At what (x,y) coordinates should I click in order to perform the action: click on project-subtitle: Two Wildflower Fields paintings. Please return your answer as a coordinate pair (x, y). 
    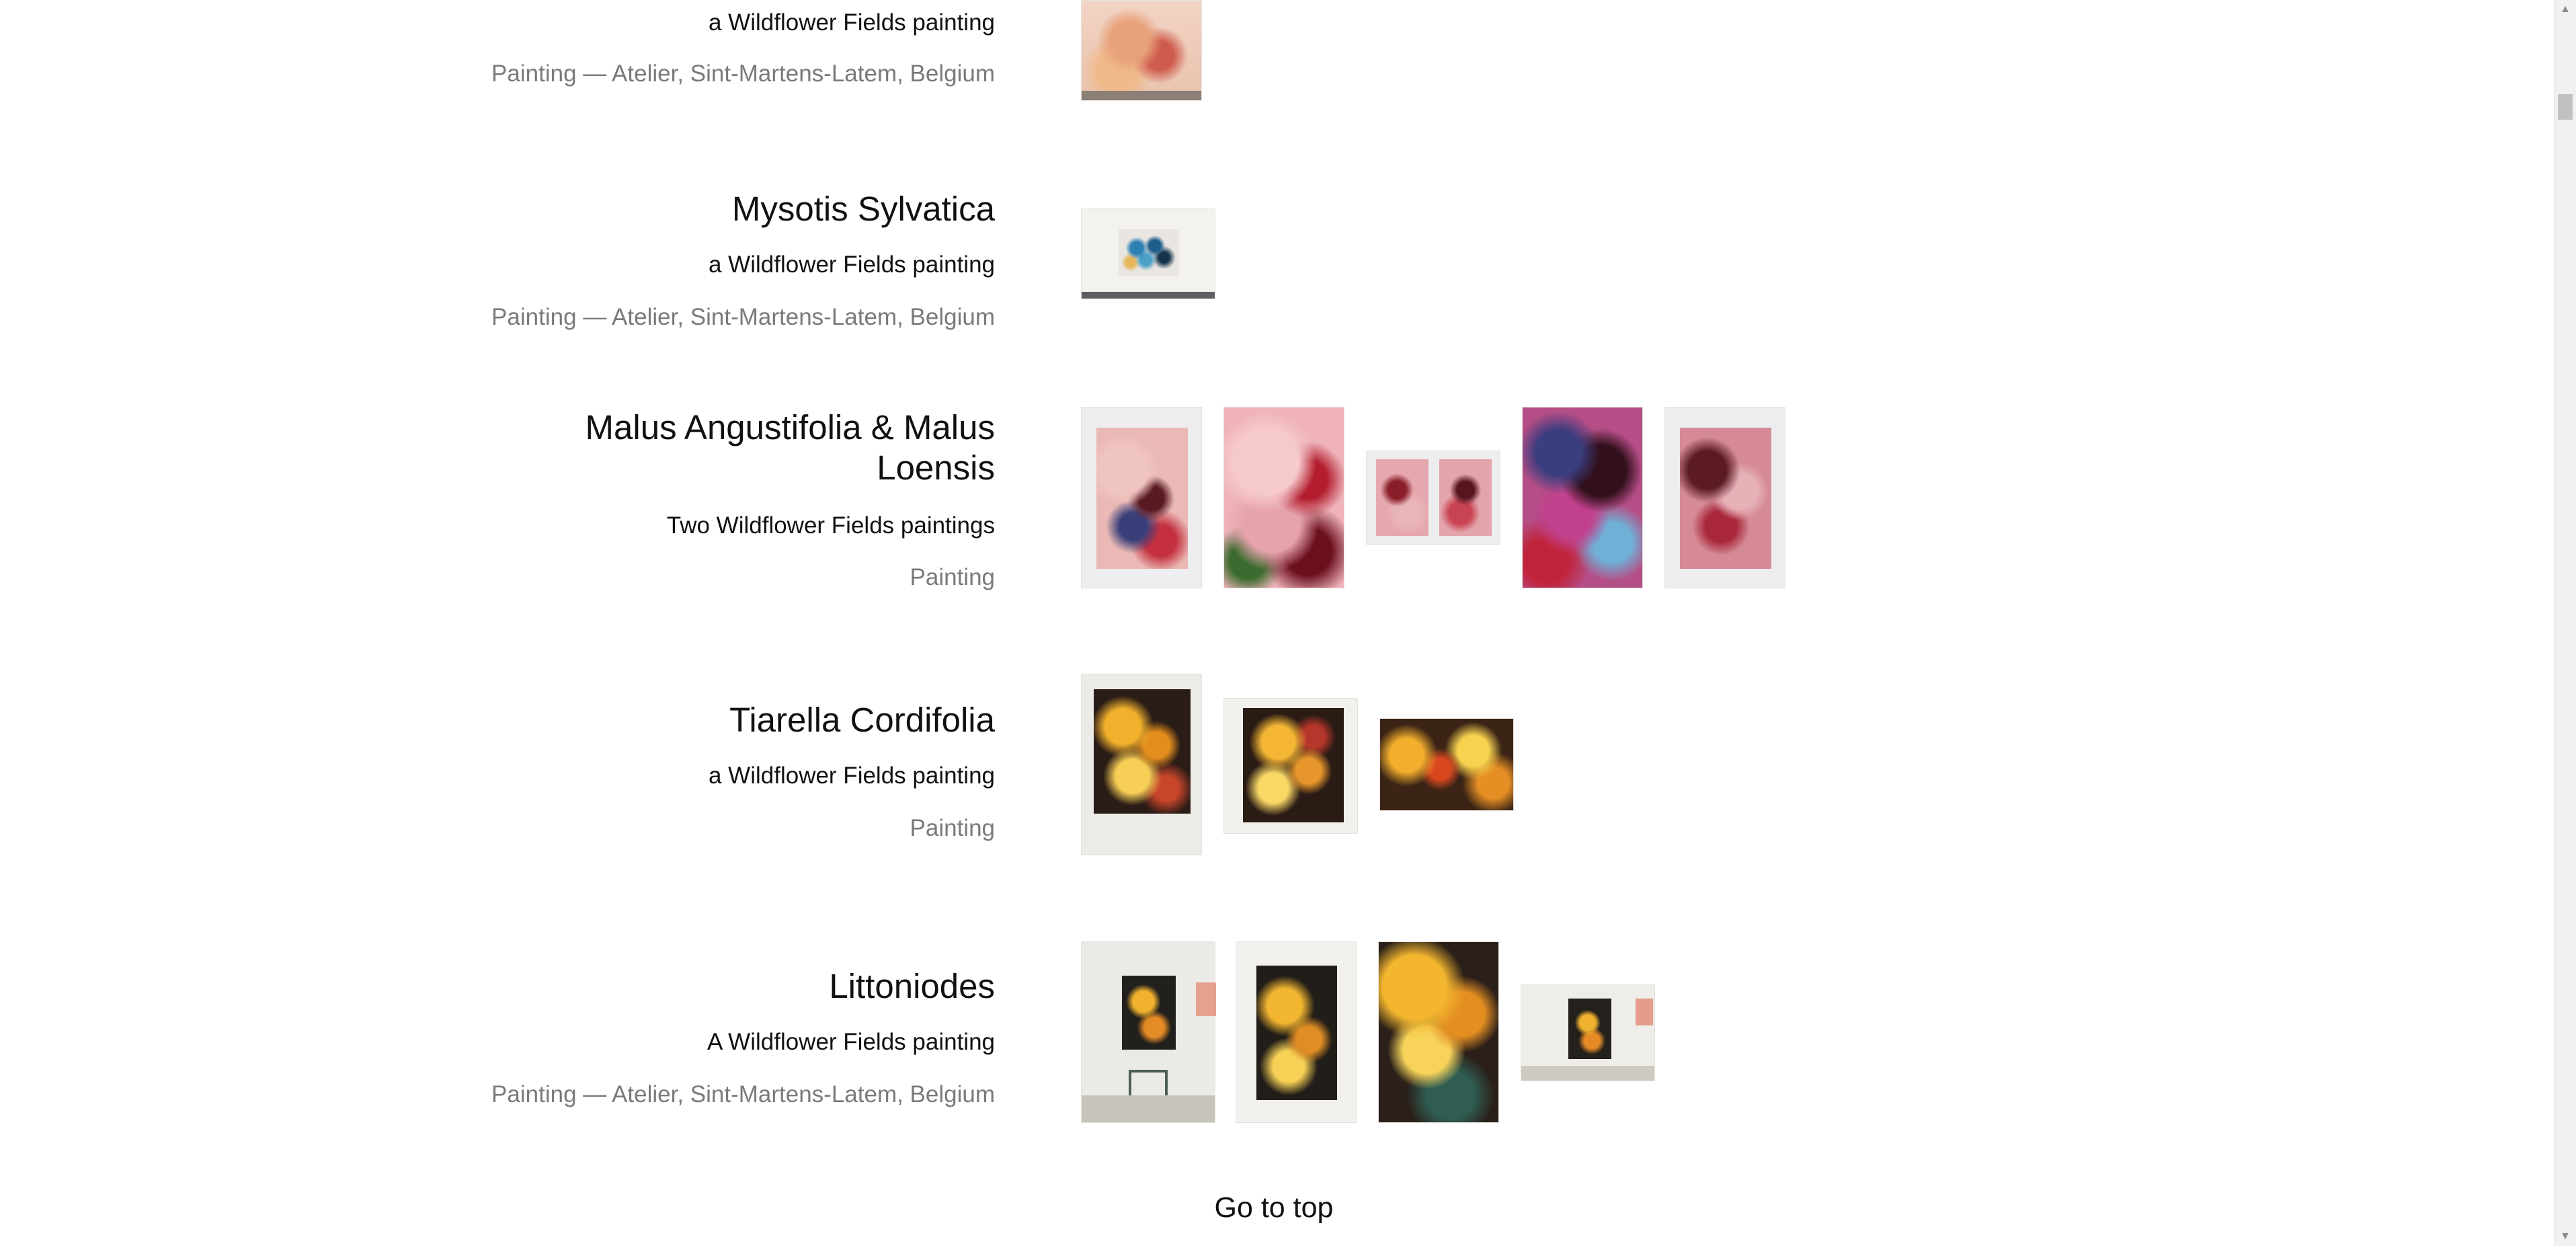
    Looking at the image, I should click on (830, 525).